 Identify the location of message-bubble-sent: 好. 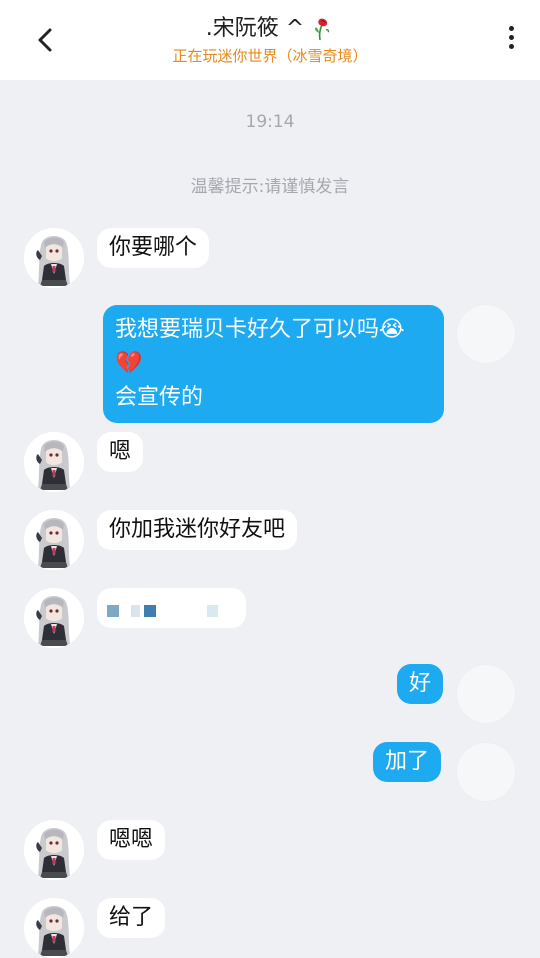
(420, 684).